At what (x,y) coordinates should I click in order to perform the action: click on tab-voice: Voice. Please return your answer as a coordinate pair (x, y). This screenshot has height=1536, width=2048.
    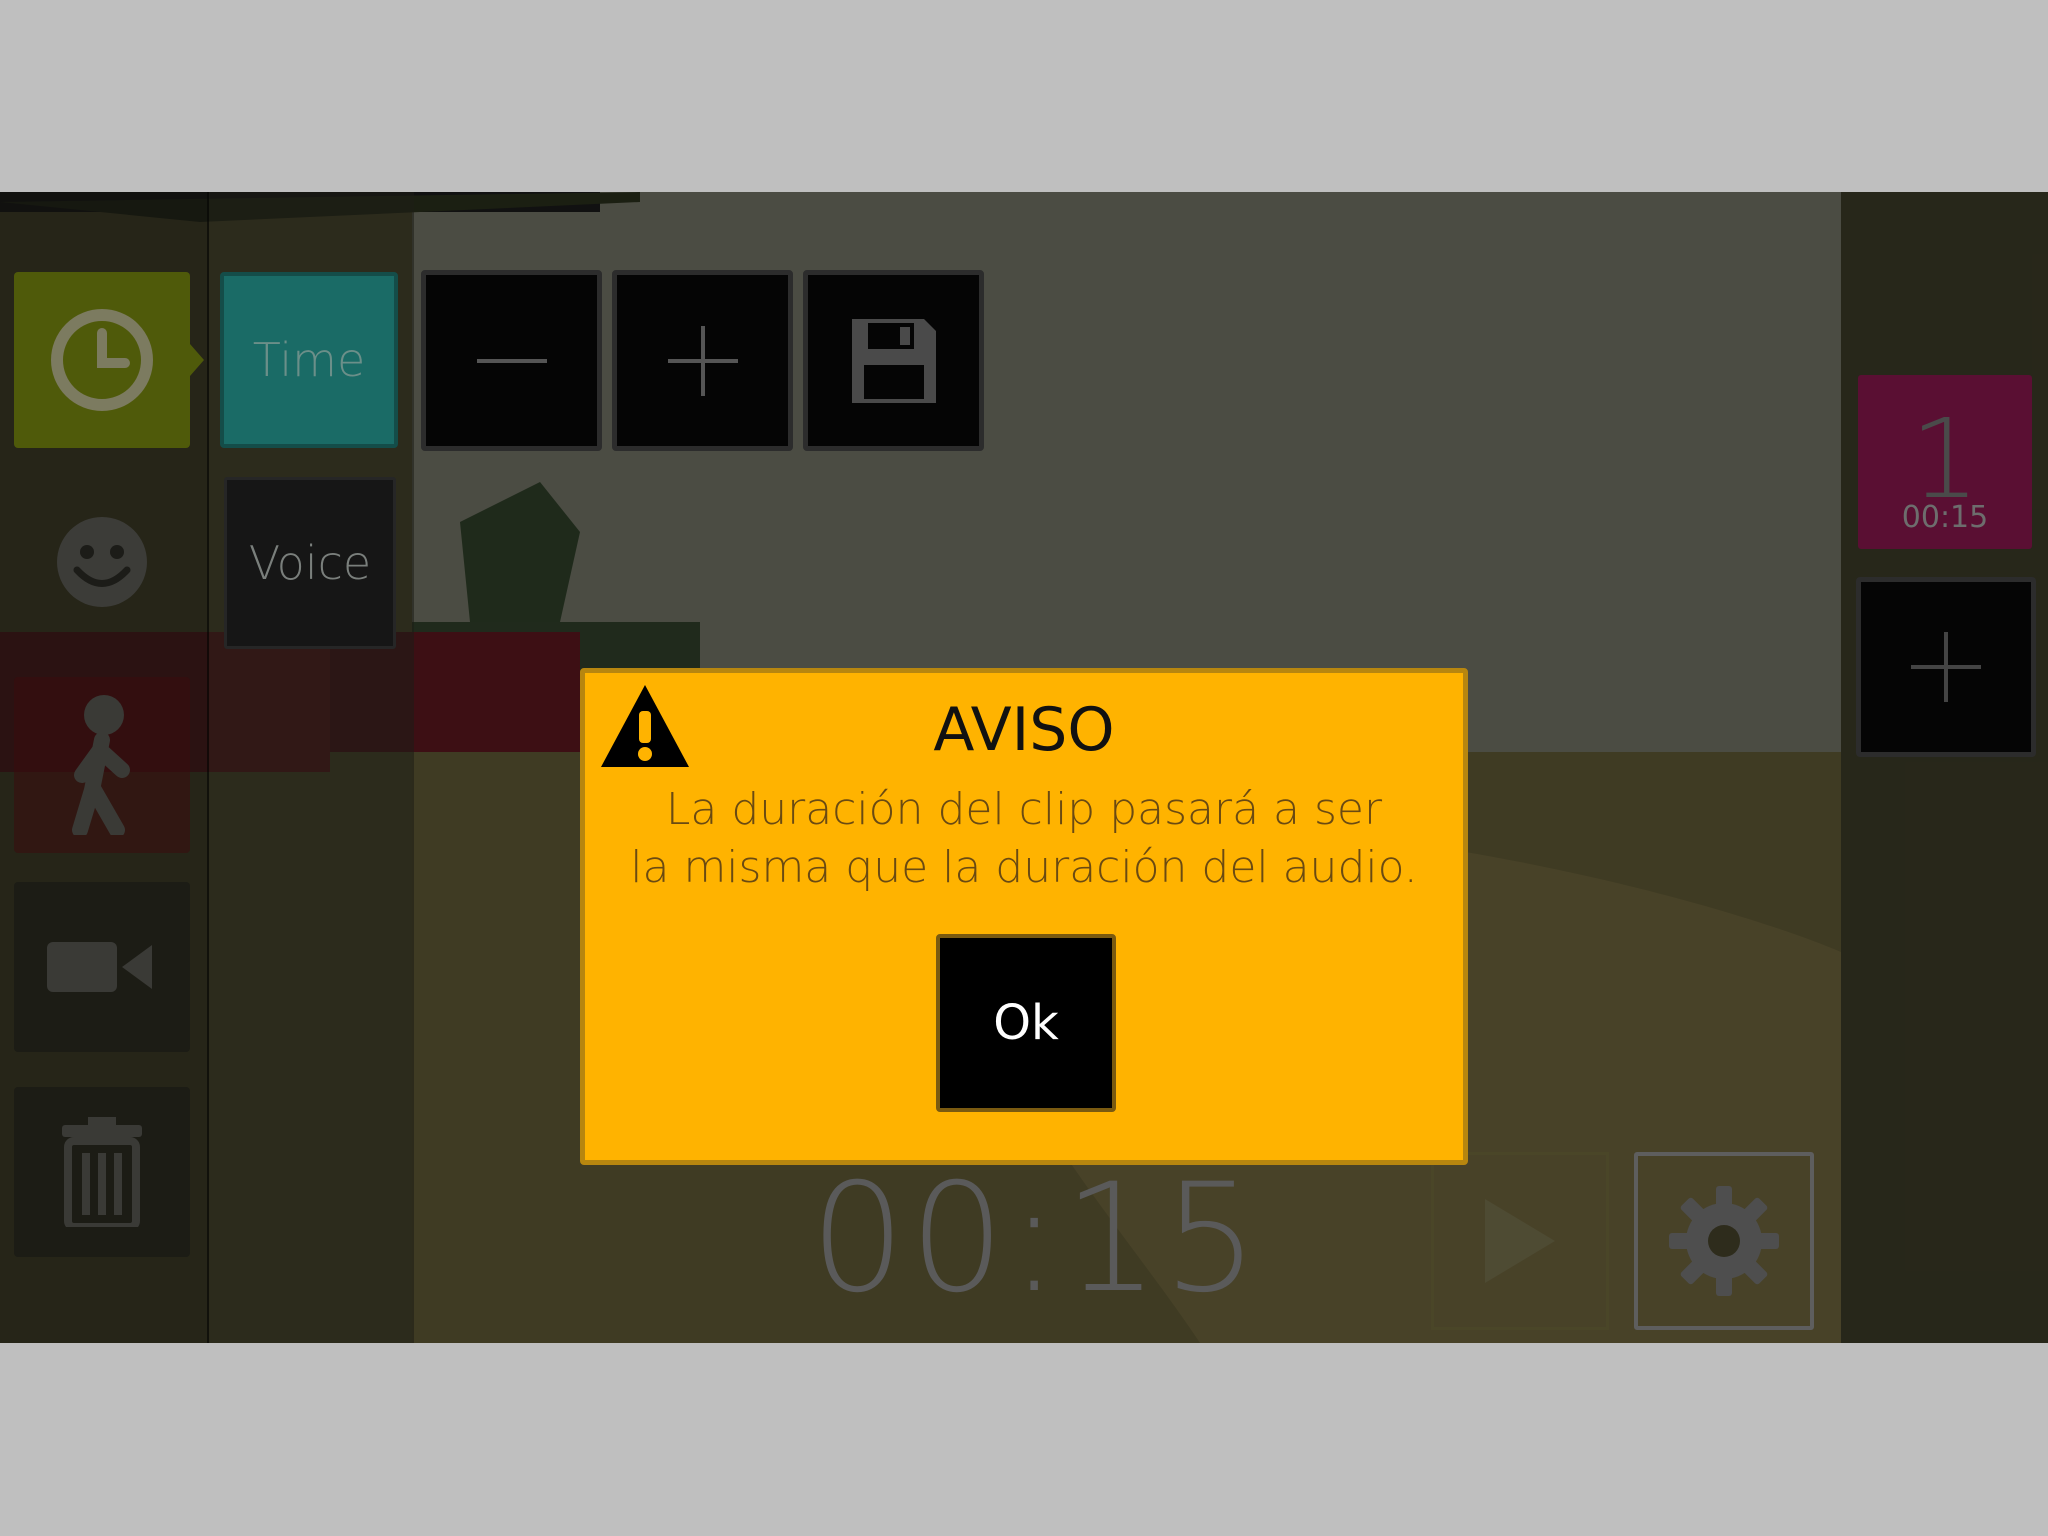
    Looking at the image, I should click on (310, 563).